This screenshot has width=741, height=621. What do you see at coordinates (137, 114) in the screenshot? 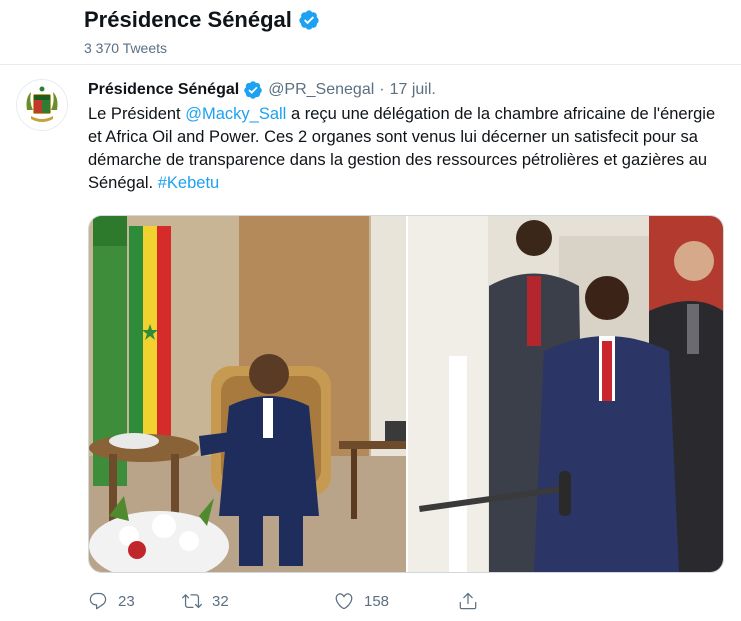
I see `tweet-text-start: Le Président` at bounding box center [137, 114].